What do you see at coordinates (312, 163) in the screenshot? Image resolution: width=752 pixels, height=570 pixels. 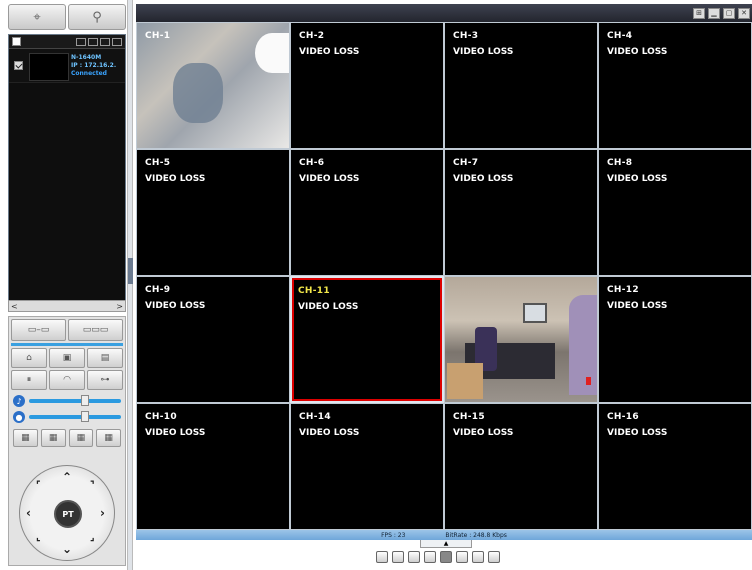 I see `channel-label: CH-6` at bounding box center [312, 163].